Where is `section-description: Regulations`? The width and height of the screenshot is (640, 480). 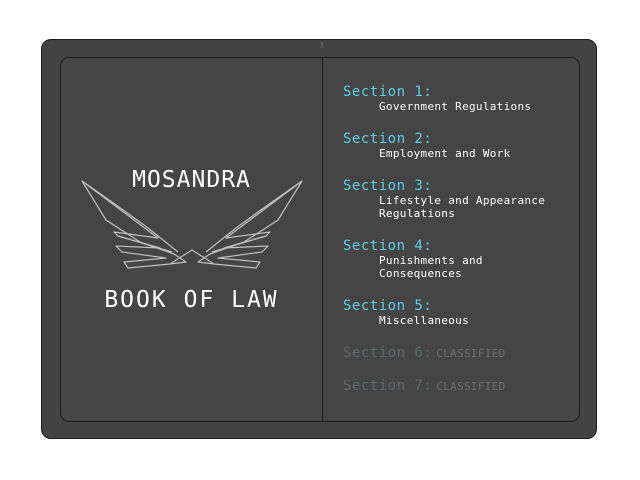
section-description: Regulations is located at coordinates (417, 213).